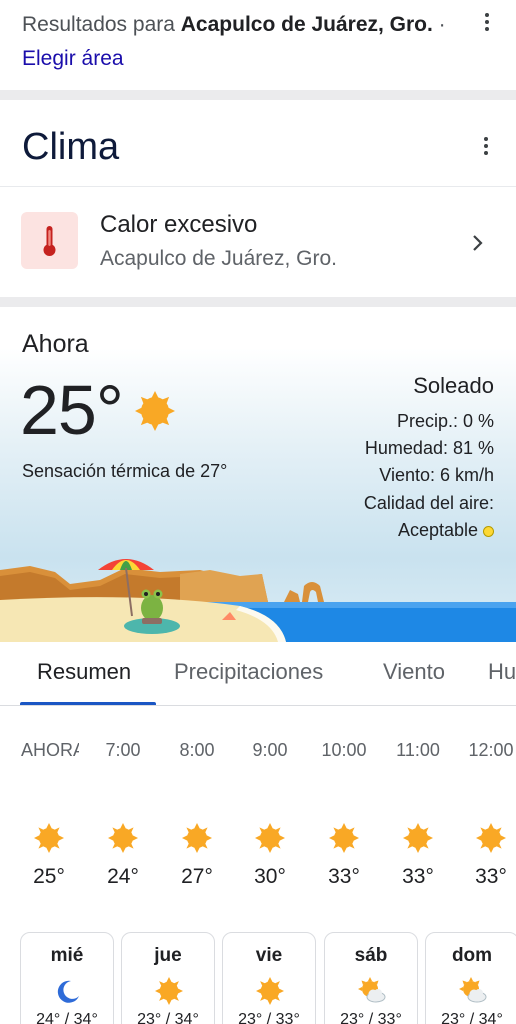 The height and width of the screenshot is (1024, 516). I want to click on air-quality-value: Aceptable, so click(446, 530).